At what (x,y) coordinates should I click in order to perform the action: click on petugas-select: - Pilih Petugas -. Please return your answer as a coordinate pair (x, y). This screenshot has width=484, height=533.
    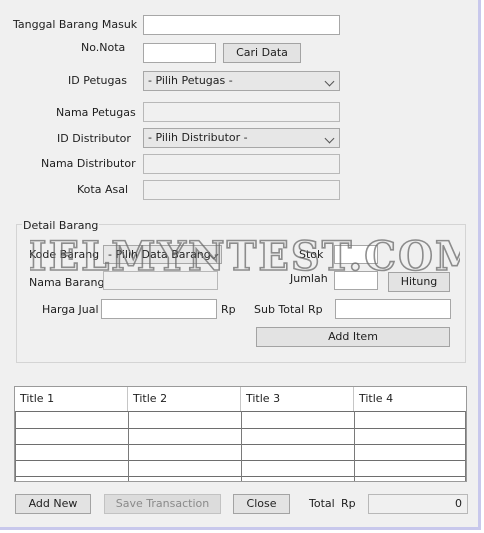
    Looking at the image, I should click on (241, 81).